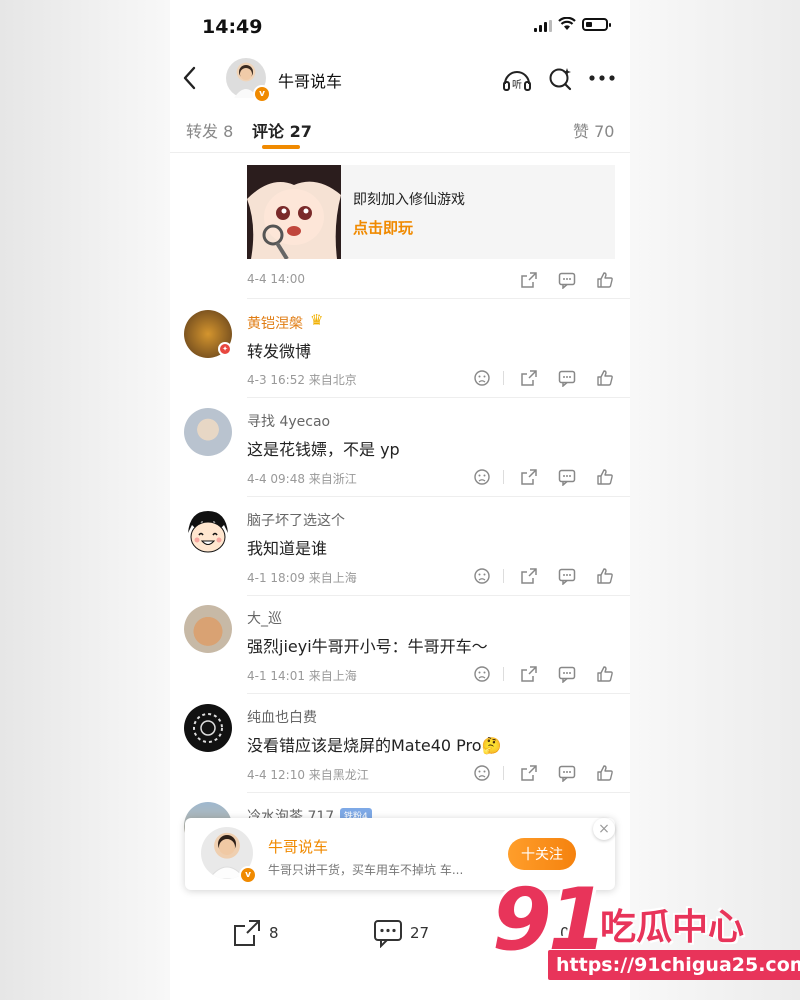 This screenshot has width=800, height=1000. What do you see at coordinates (247, 933) in the screenshot?
I see `repost-icon` at bounding box center [247, 933].